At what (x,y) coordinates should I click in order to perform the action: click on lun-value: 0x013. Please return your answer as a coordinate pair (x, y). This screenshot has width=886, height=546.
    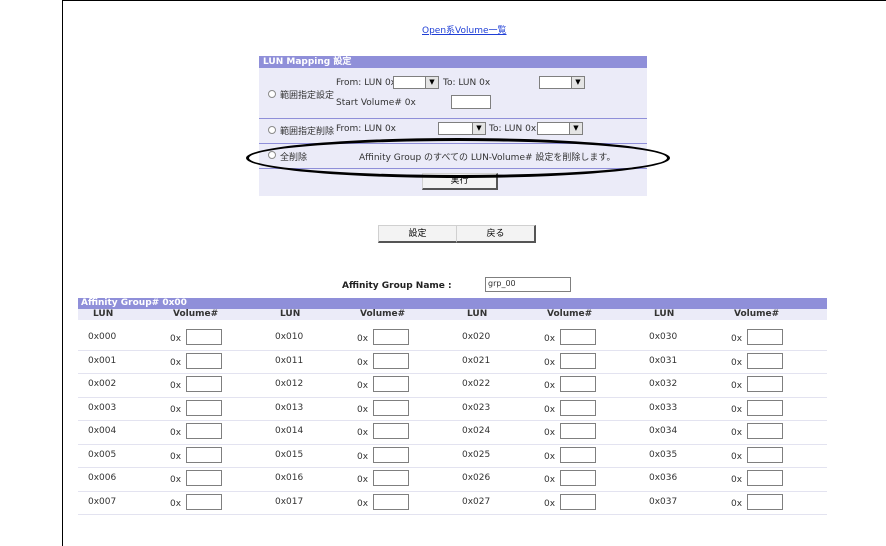
    Looking at the image, I should click on (289, 407).